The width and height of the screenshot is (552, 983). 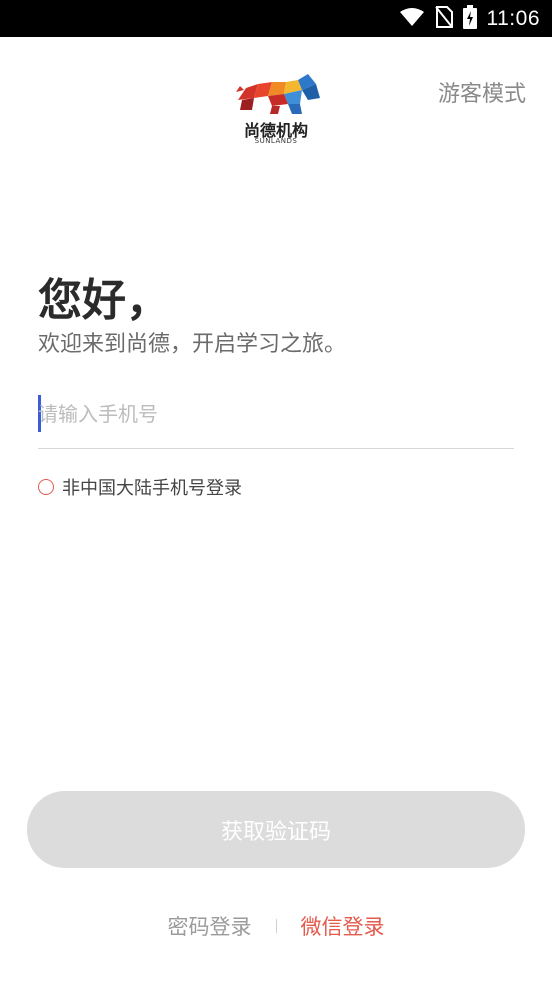 What do you see at coordinates (210, 926) in the screenshot?
I see `password-login-link: 密码登录` at bounding box center [210, 926].